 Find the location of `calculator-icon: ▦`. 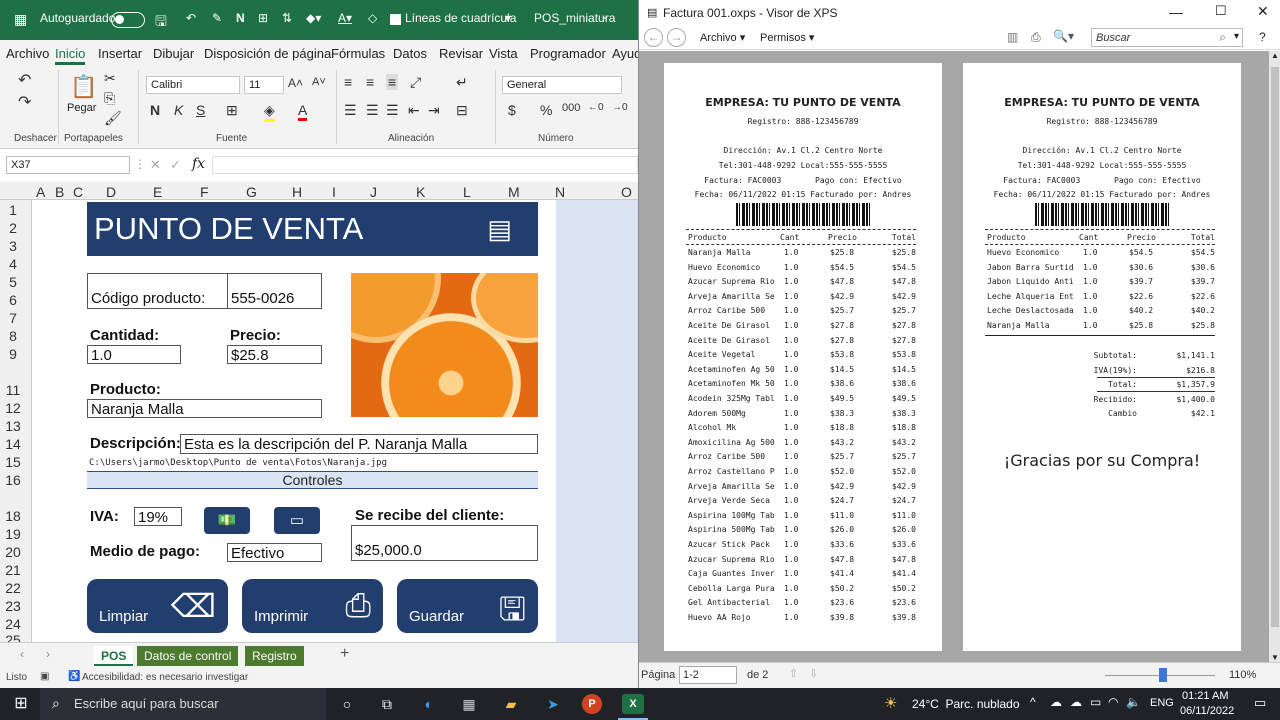

calculator-icon: ▦ is located at coordinates (469, 704).